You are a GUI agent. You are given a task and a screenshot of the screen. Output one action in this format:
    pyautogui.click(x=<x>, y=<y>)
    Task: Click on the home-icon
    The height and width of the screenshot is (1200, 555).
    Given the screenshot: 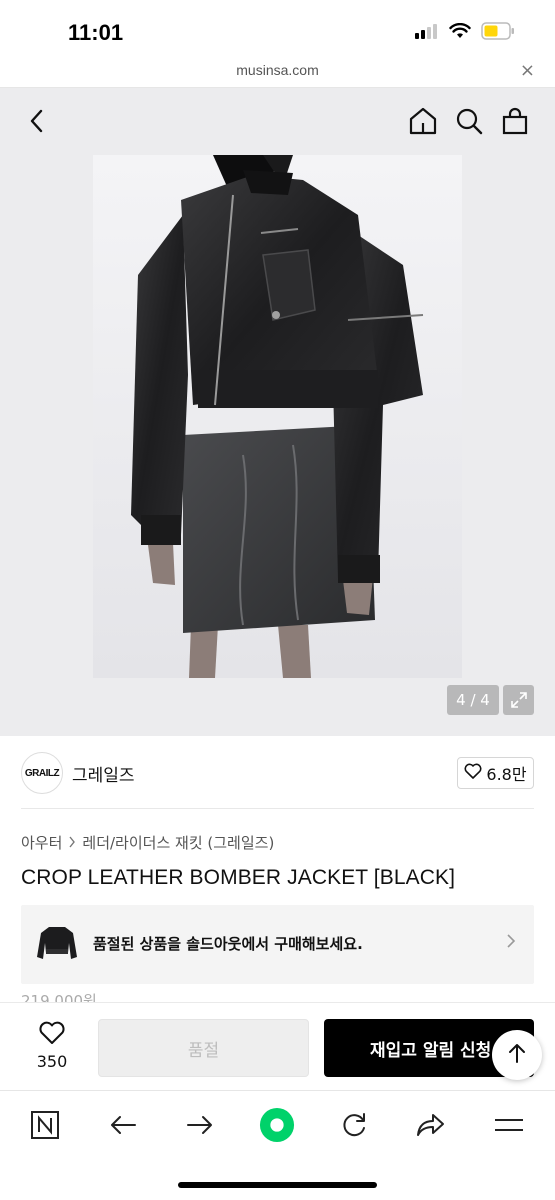 What is the action you would take?
    pyautogui.click(x=423, y=121)
    